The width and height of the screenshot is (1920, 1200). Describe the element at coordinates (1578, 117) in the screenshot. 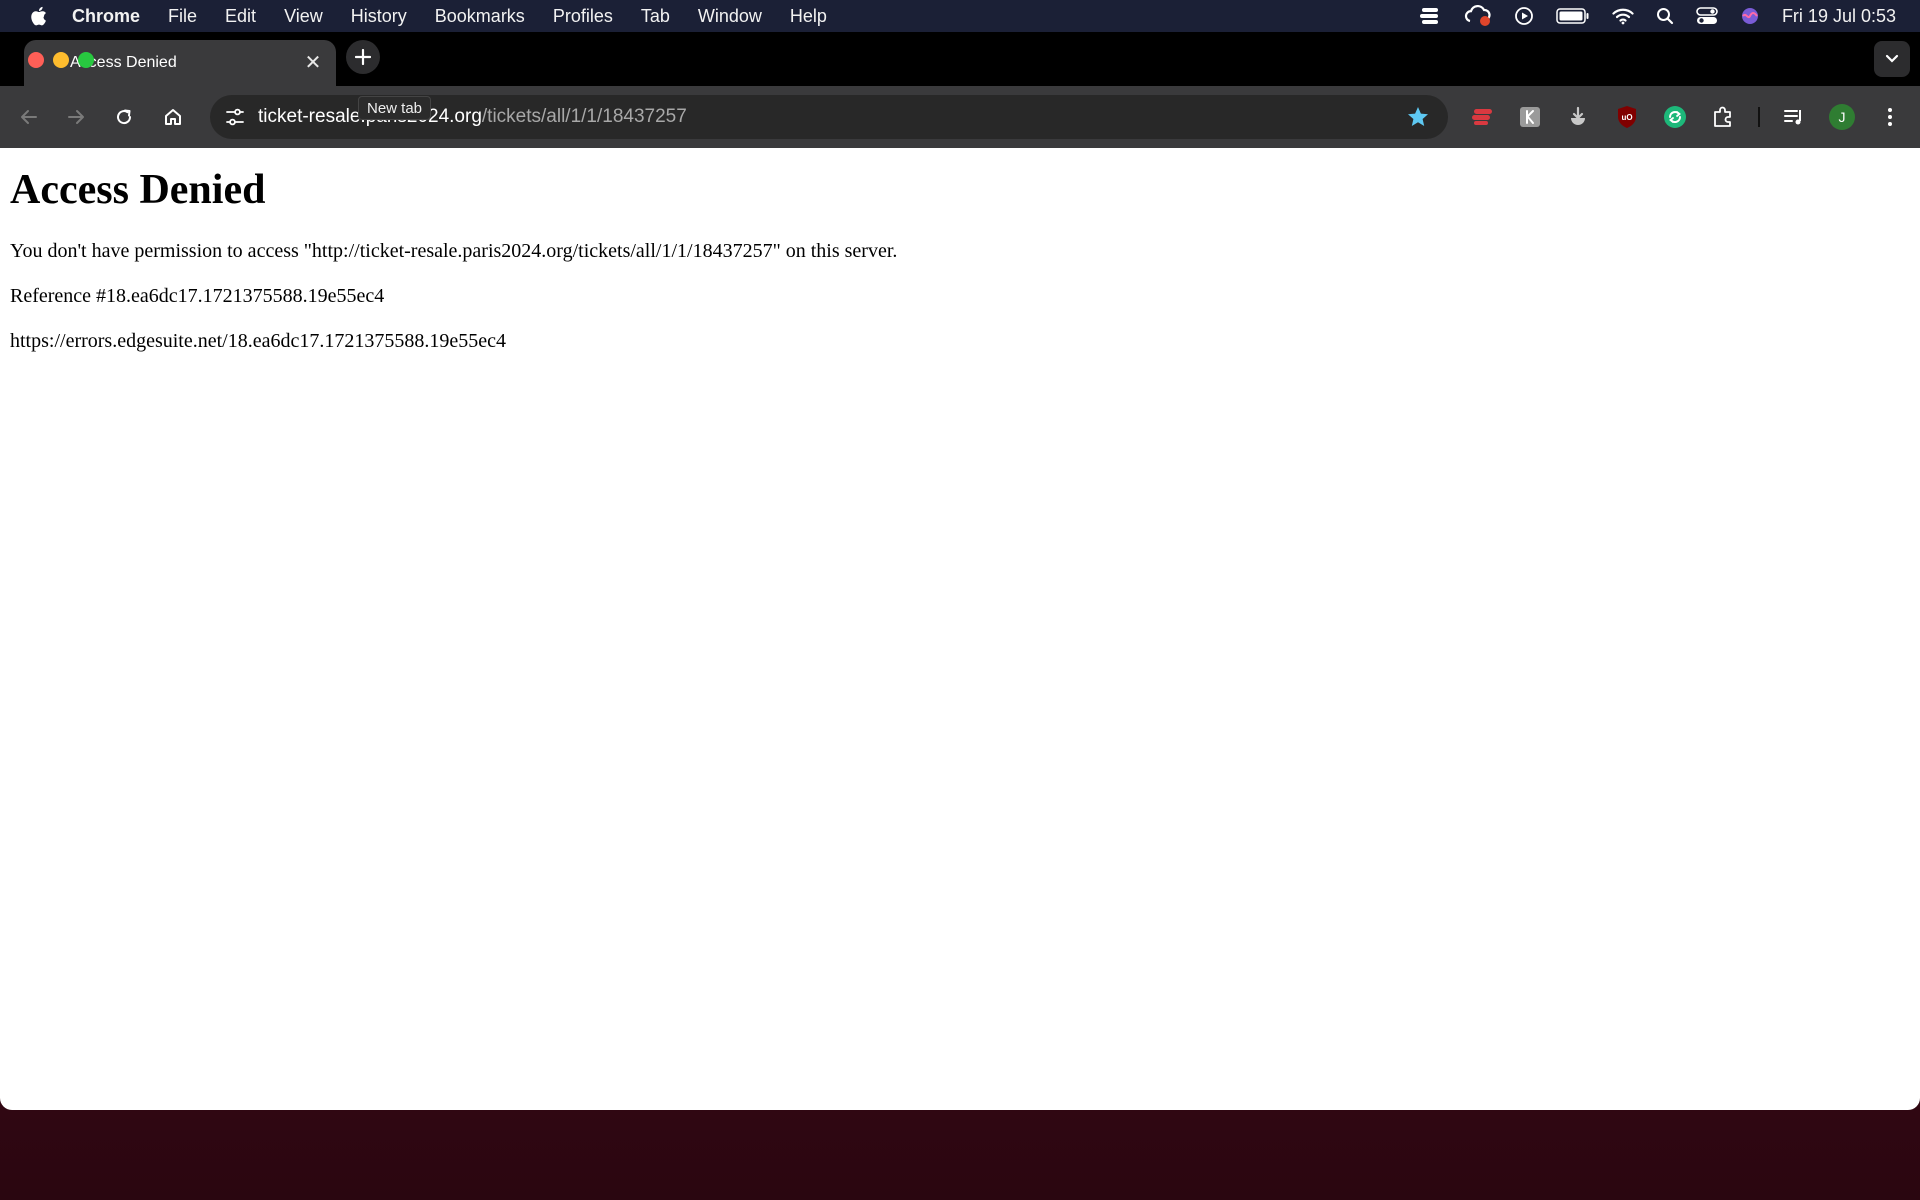

I see `extension-download-icon` at that location.